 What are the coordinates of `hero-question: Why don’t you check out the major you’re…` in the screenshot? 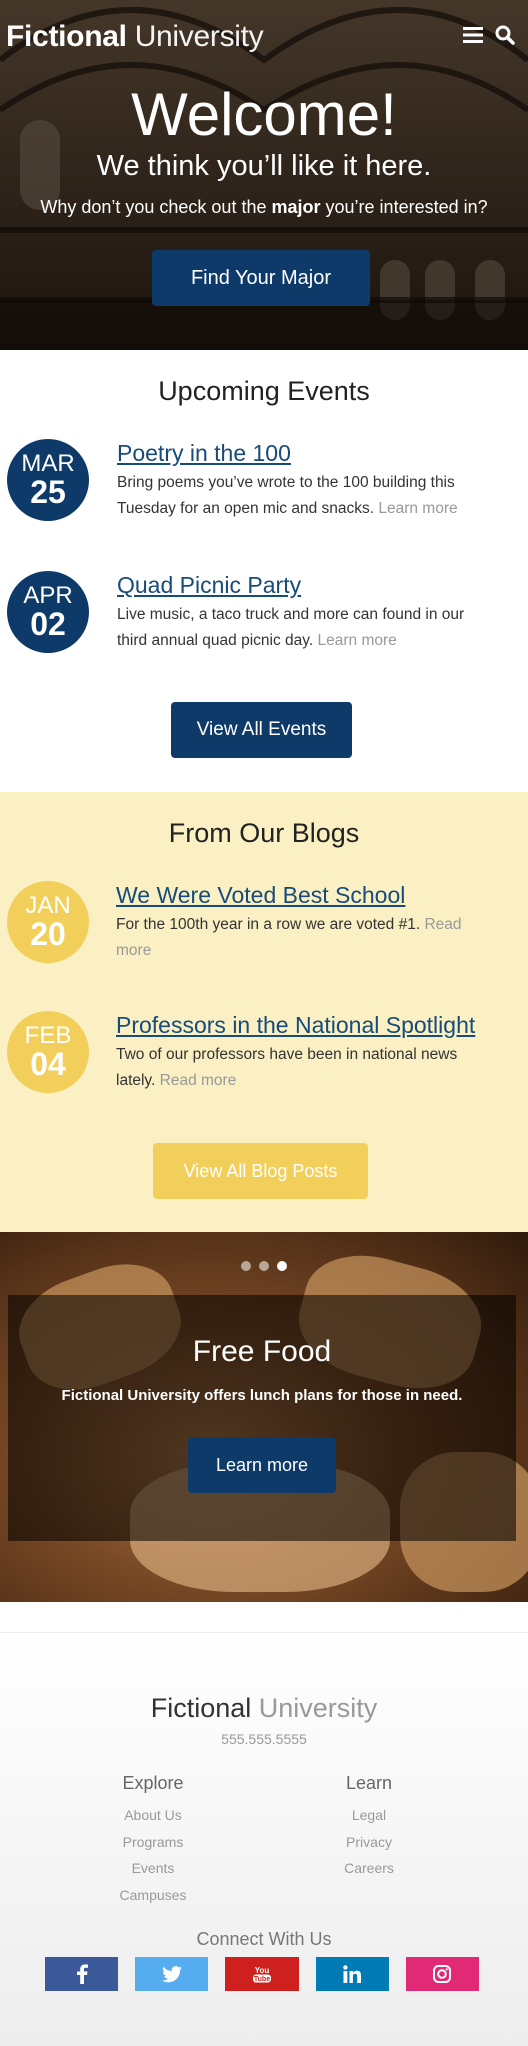 It's located at (264, 207).